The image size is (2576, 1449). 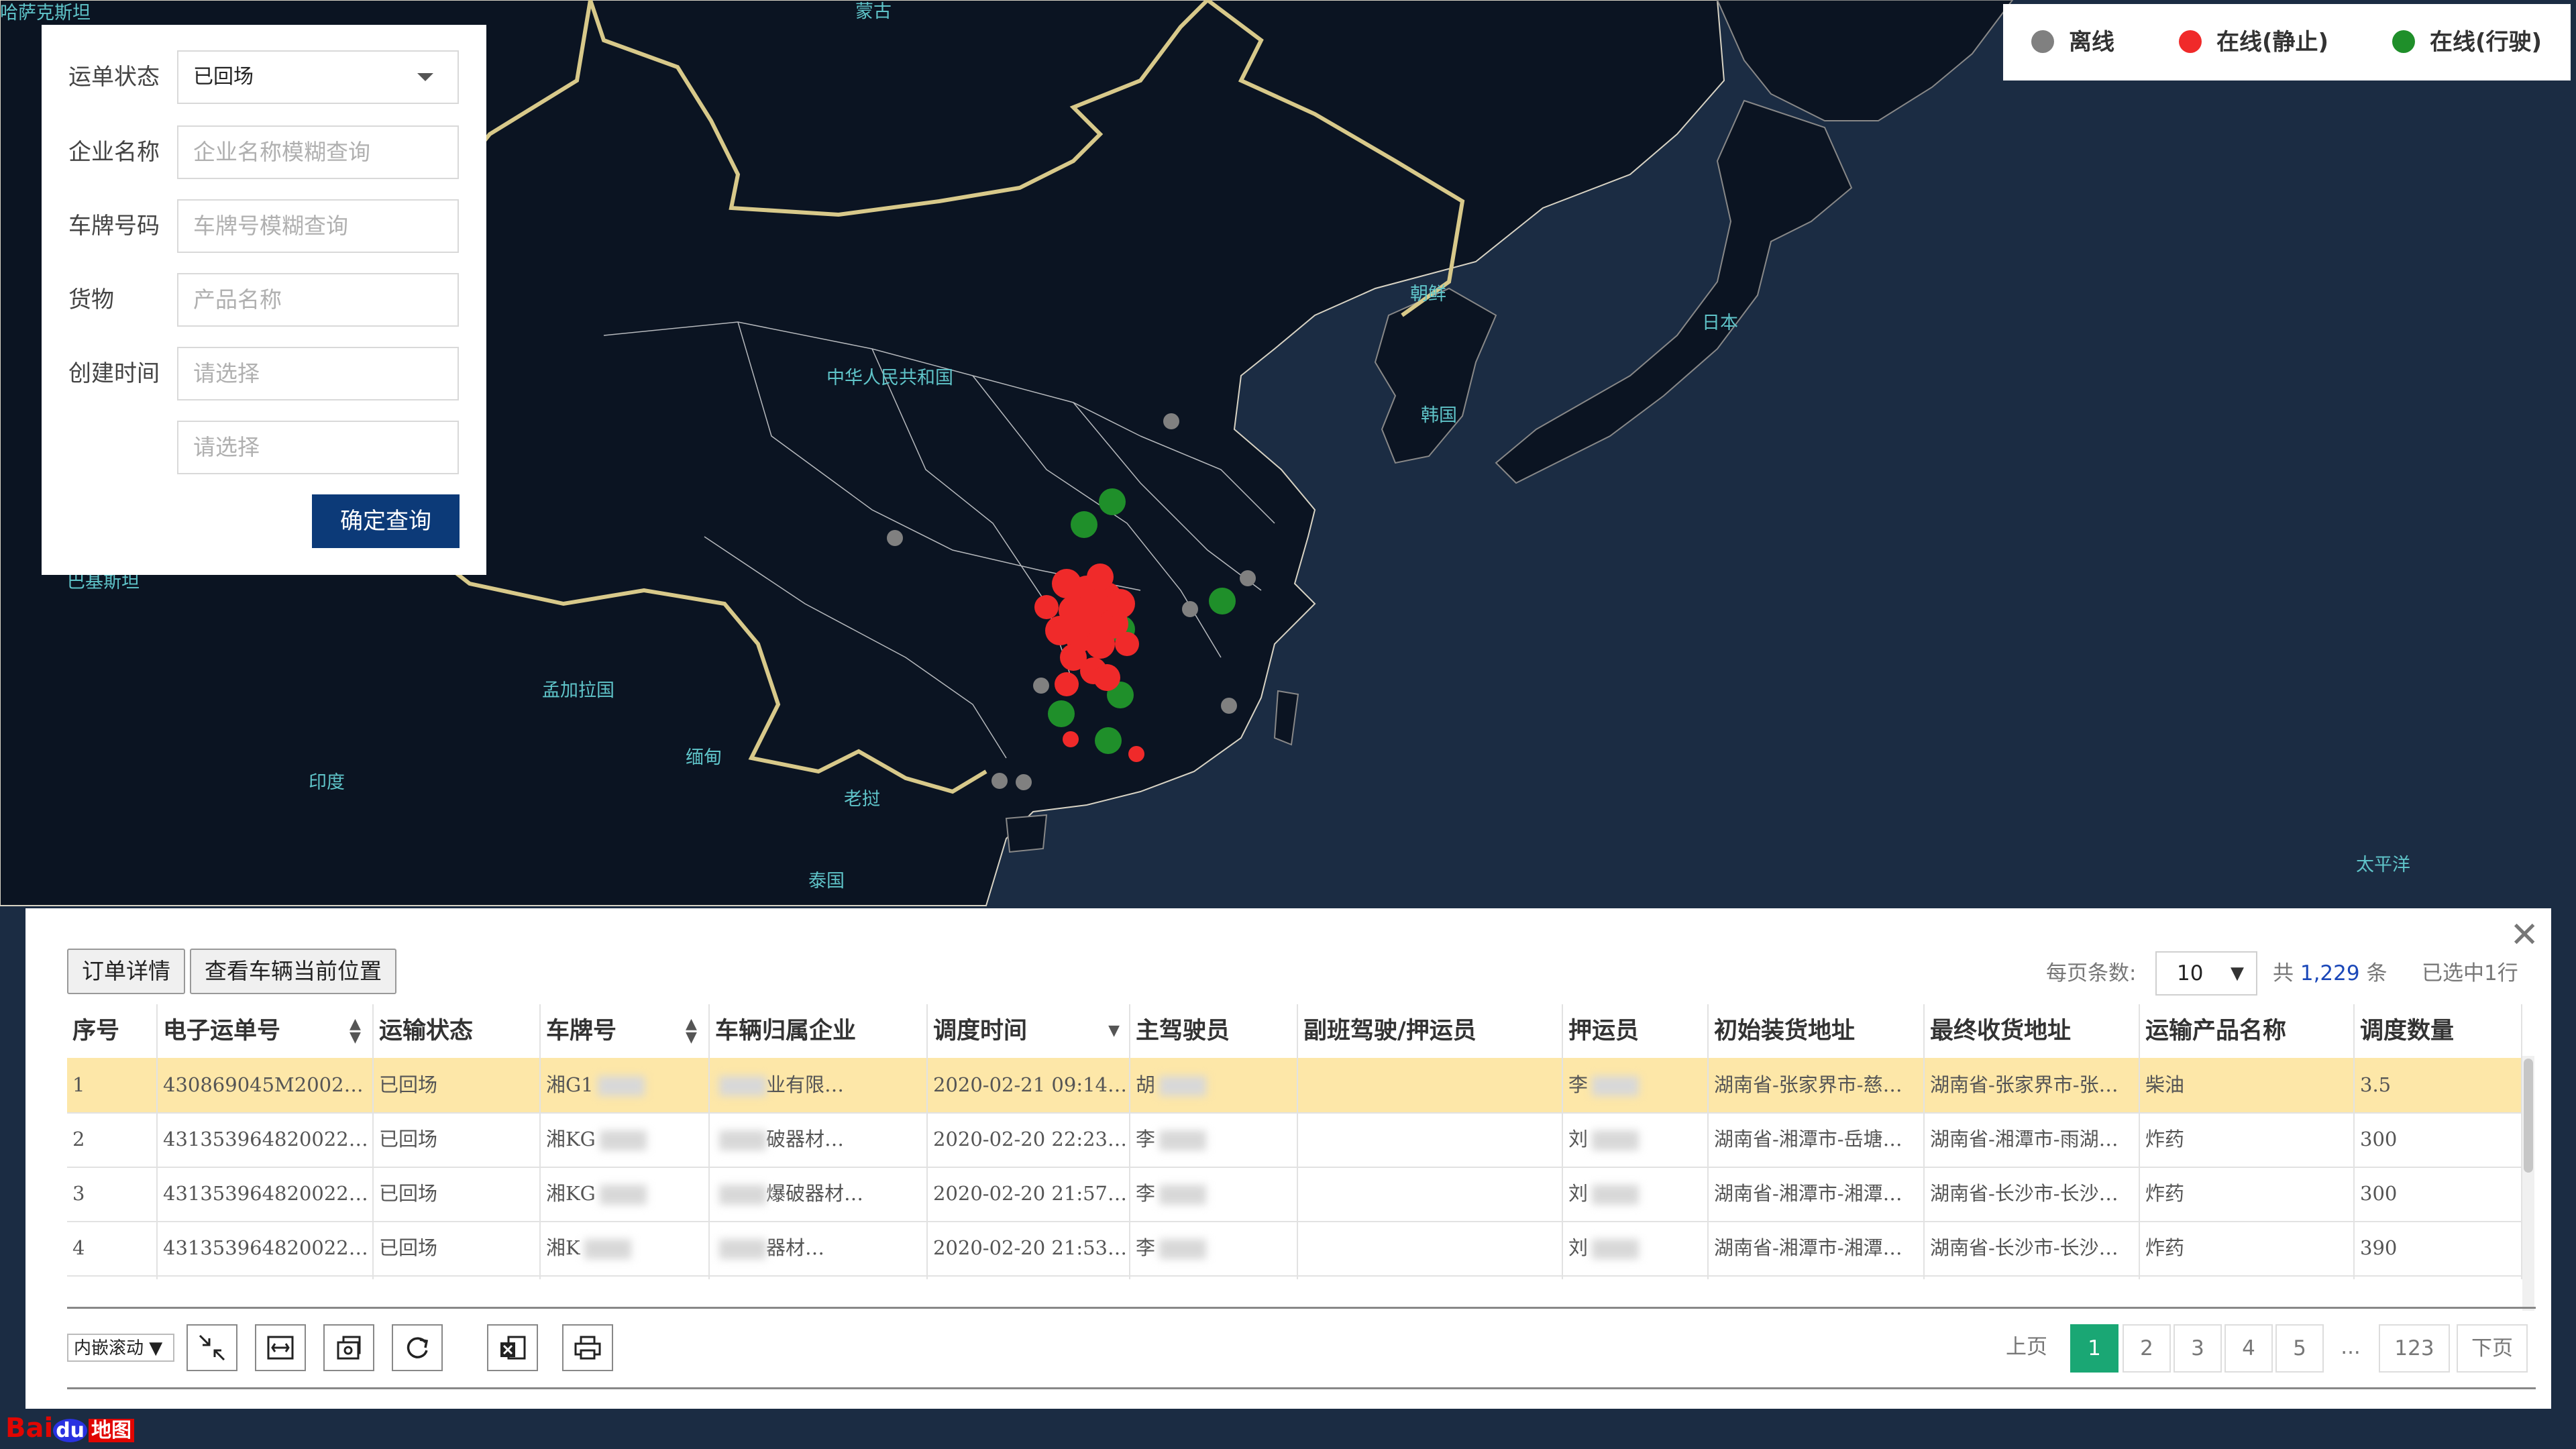 I want to click on goods-input: 产品名称, so click(x=318, y=300).